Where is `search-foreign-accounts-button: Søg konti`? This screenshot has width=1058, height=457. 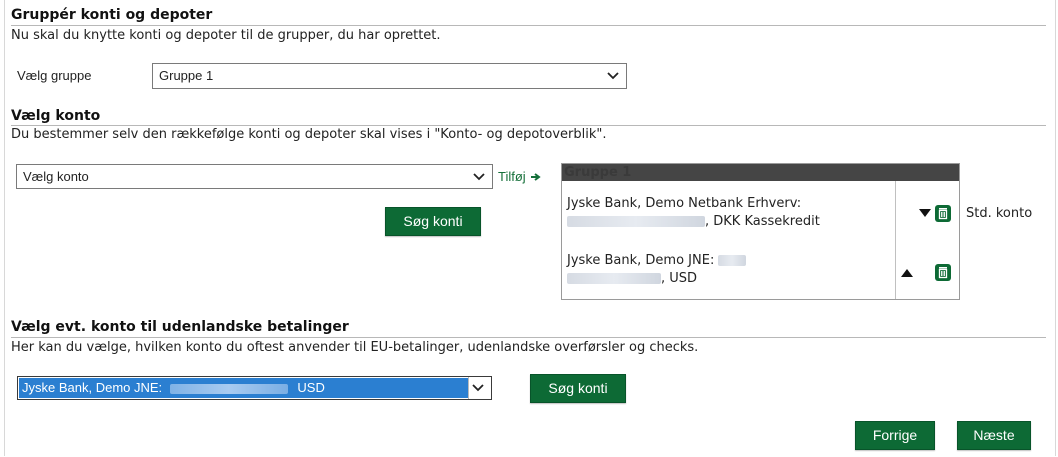 search-foreign-accounts-button: Søg konti is located at coordinates (578, 388).